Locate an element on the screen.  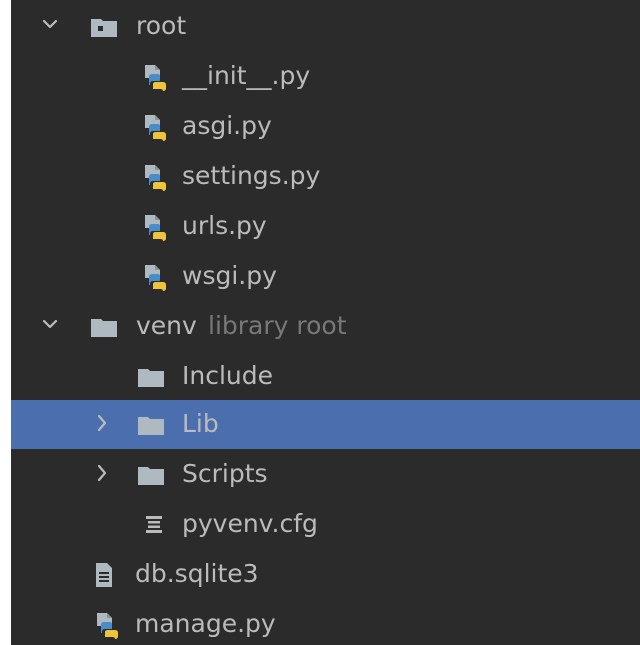
tree-node-scripts: Scripts is located at coordinates (325, 474).